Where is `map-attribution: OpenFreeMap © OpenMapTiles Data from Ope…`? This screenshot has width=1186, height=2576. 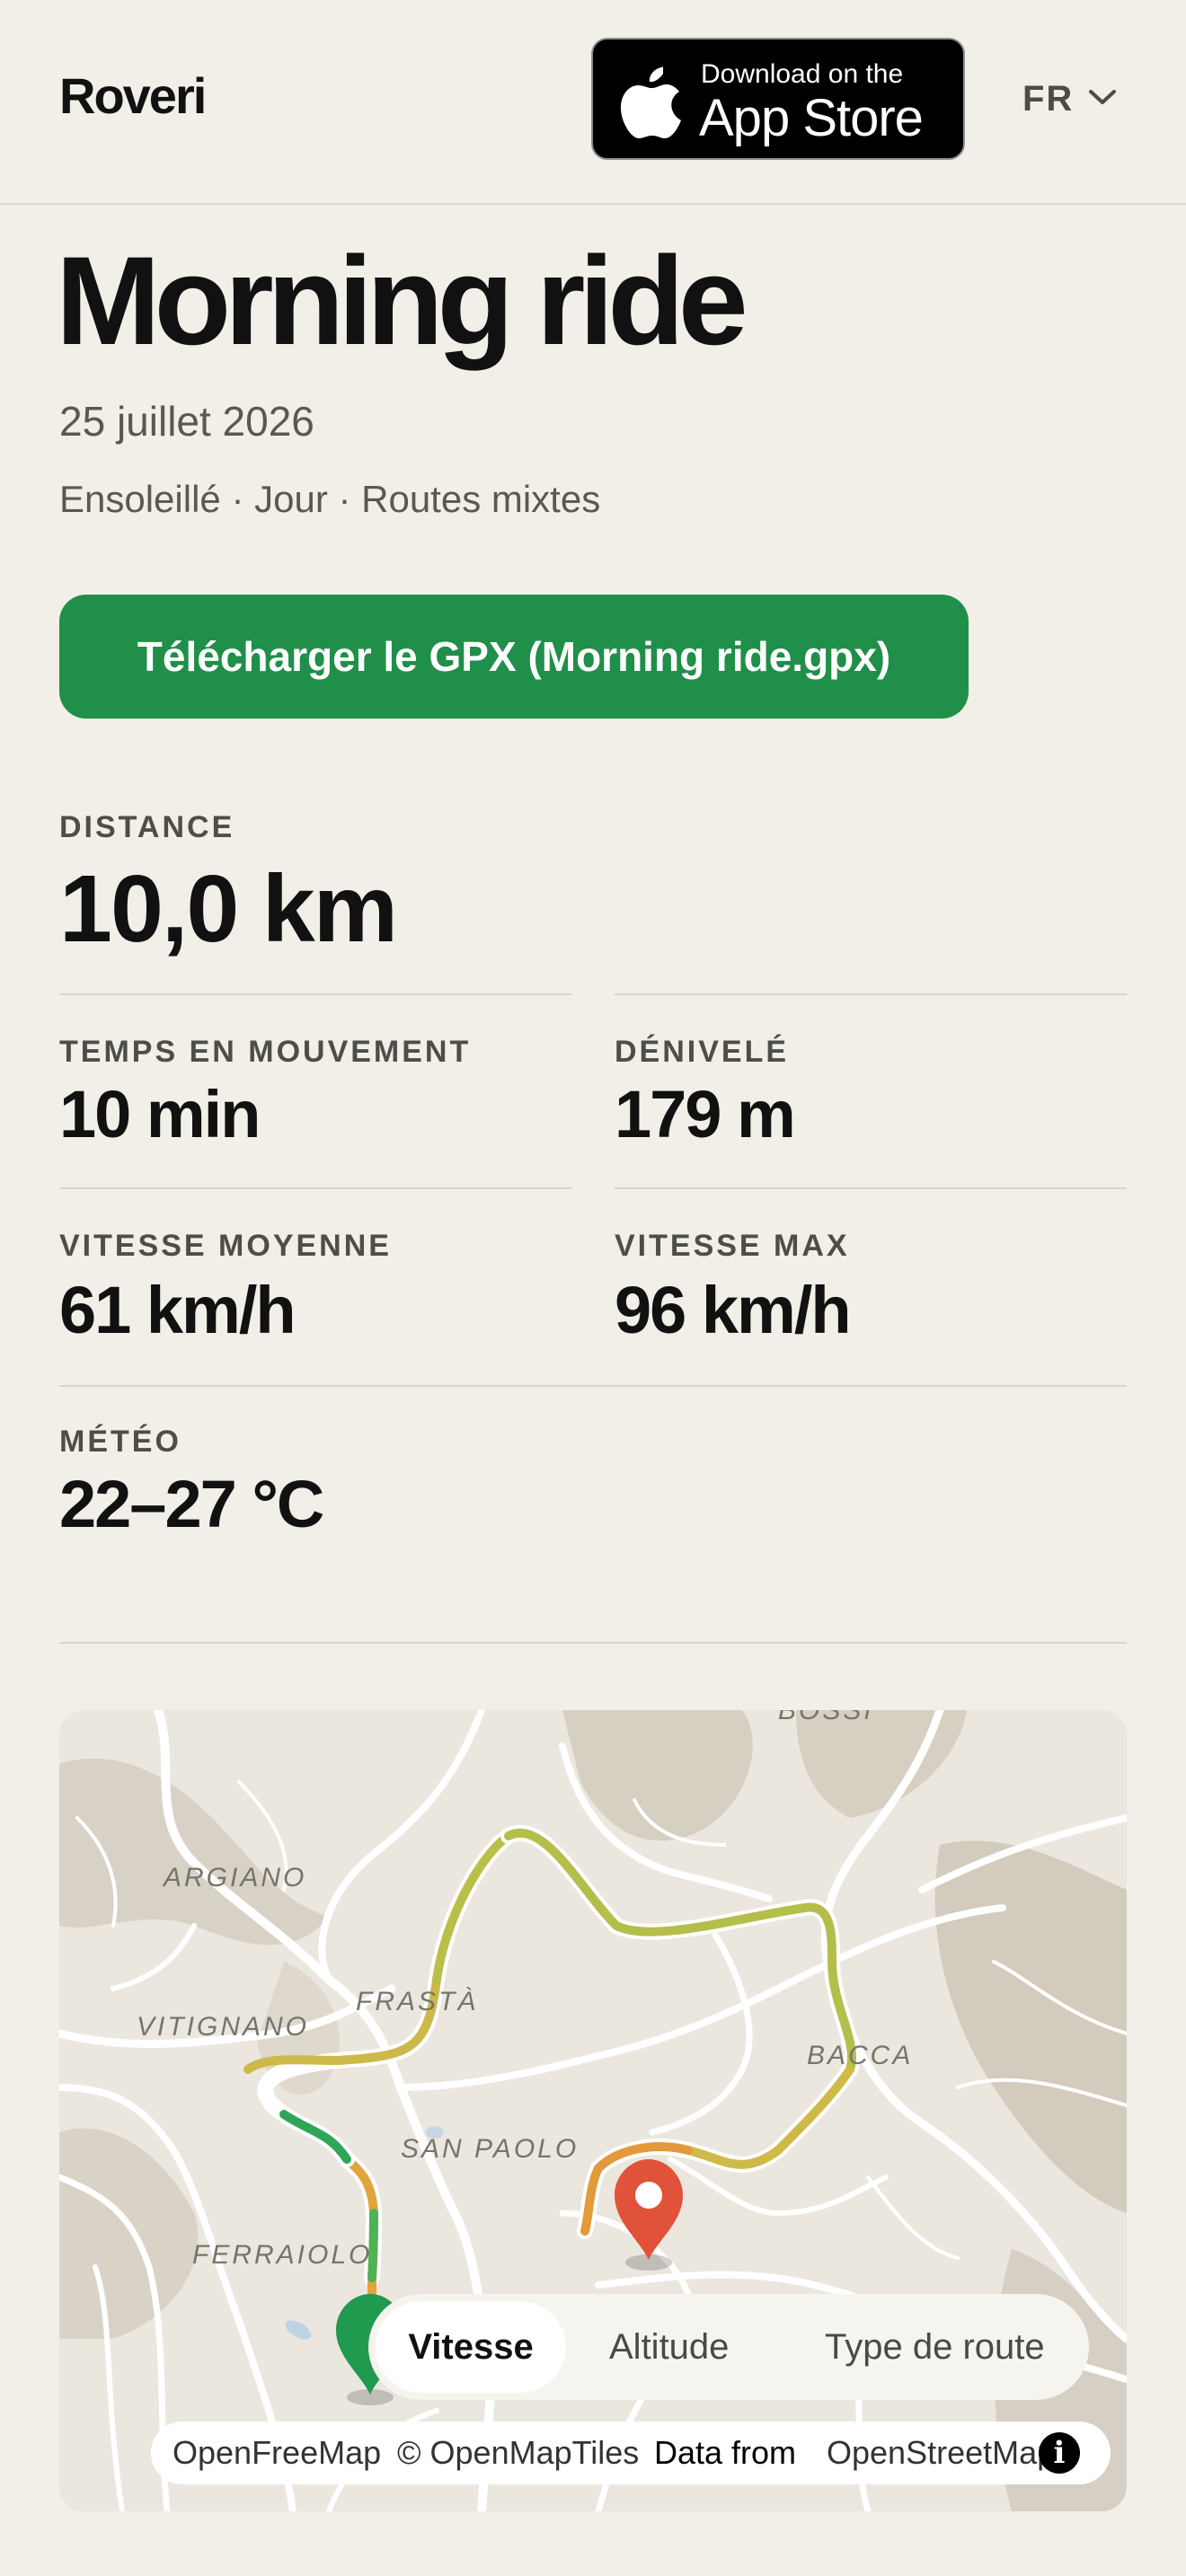 map-attribution: OpenFreeMap © OpenMapTiles Data from Ope… is located at coordinates (631, 2453).